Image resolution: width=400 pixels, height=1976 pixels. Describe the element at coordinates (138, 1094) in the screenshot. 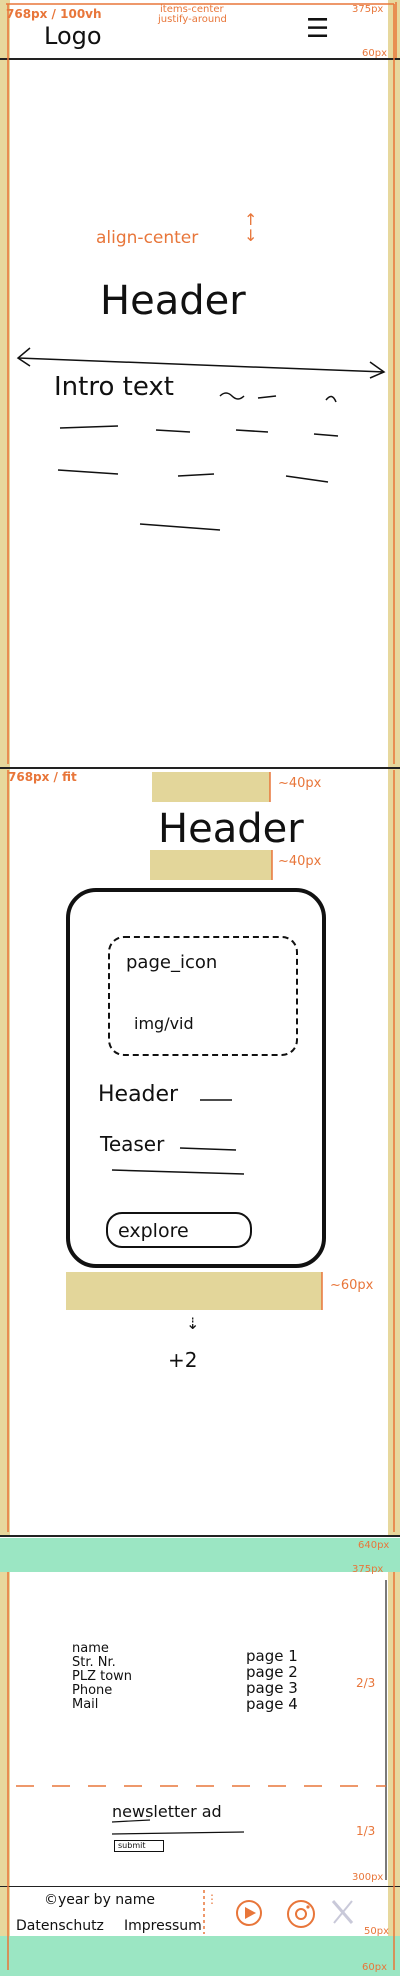

I see `card-header: Header` at that location.